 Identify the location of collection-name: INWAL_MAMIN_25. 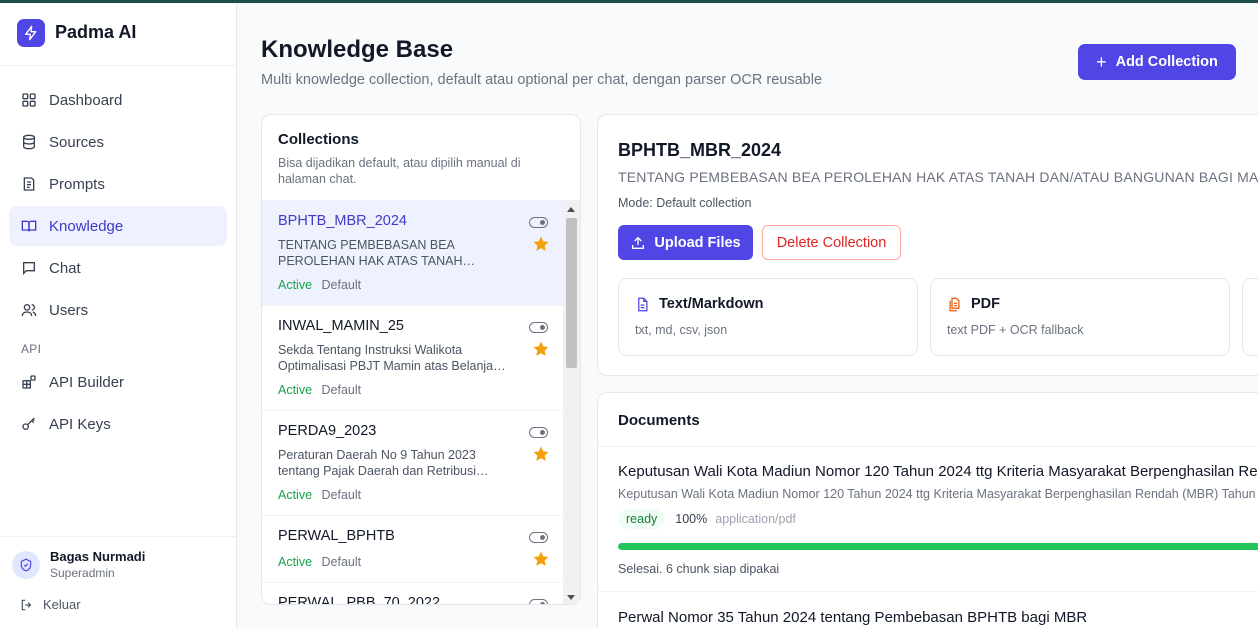
(341, 326).